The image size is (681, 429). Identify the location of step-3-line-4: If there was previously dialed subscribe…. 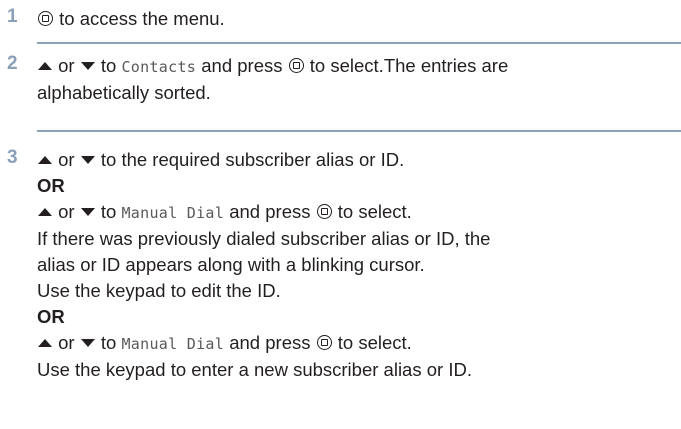
(264, 238).